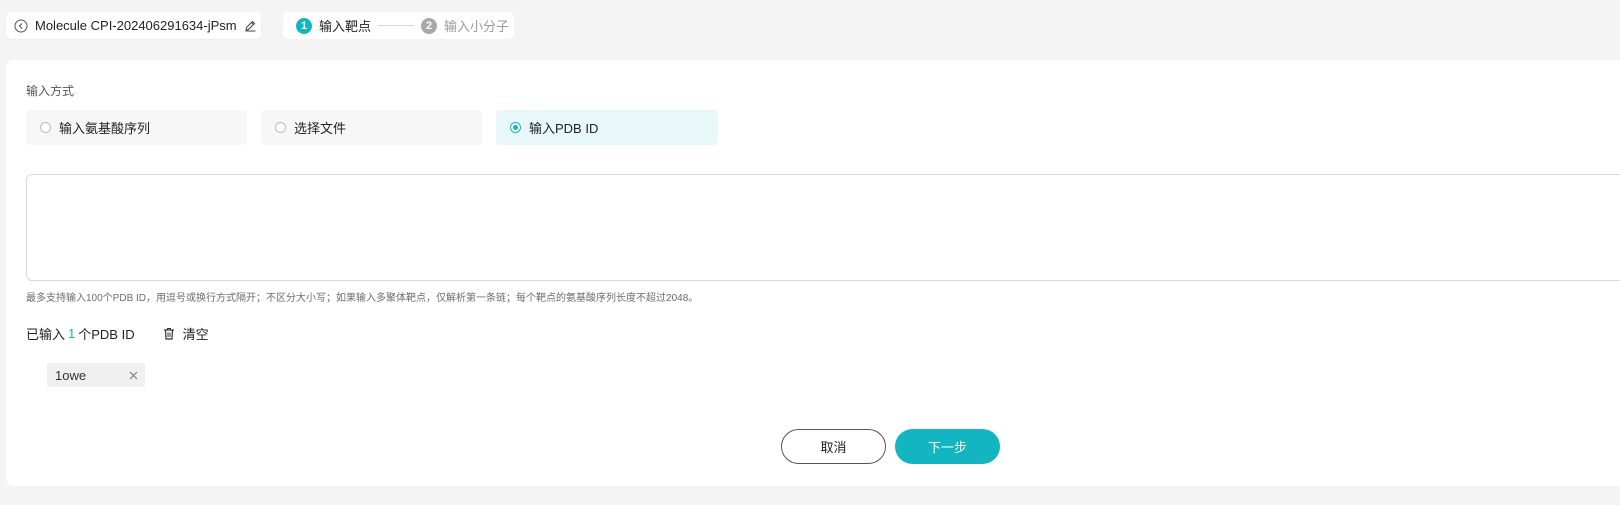  Describe the element at coordinates (106, 334) in the screenshot. I see `count-suffix: 个PDB ID` at that location.